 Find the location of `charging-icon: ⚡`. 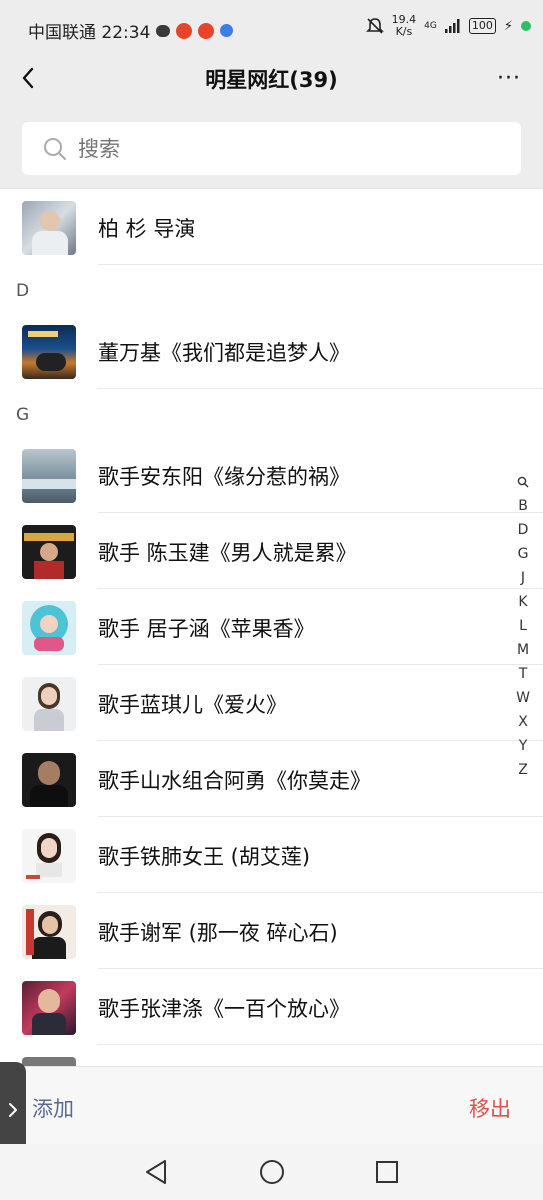

charging-icon: ⚡ is located at coordinates (508, 26).